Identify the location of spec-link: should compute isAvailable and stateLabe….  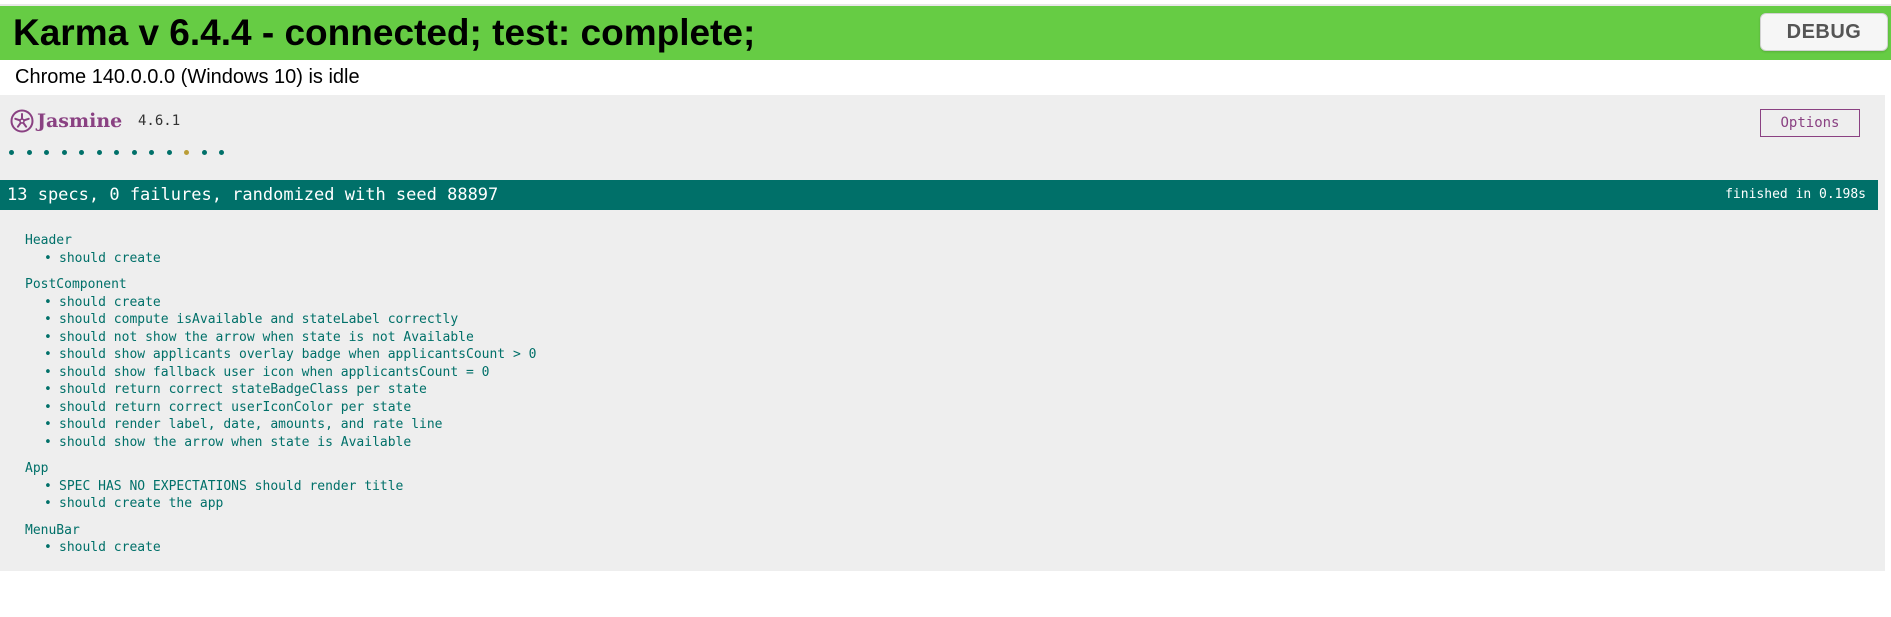
(258, 319).